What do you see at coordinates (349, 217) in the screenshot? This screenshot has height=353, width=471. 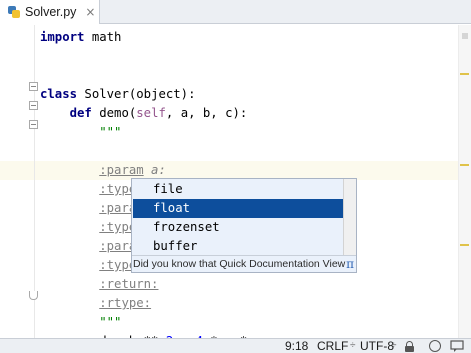 I see `popup-scrollbar` at bounding box center [349, 217].